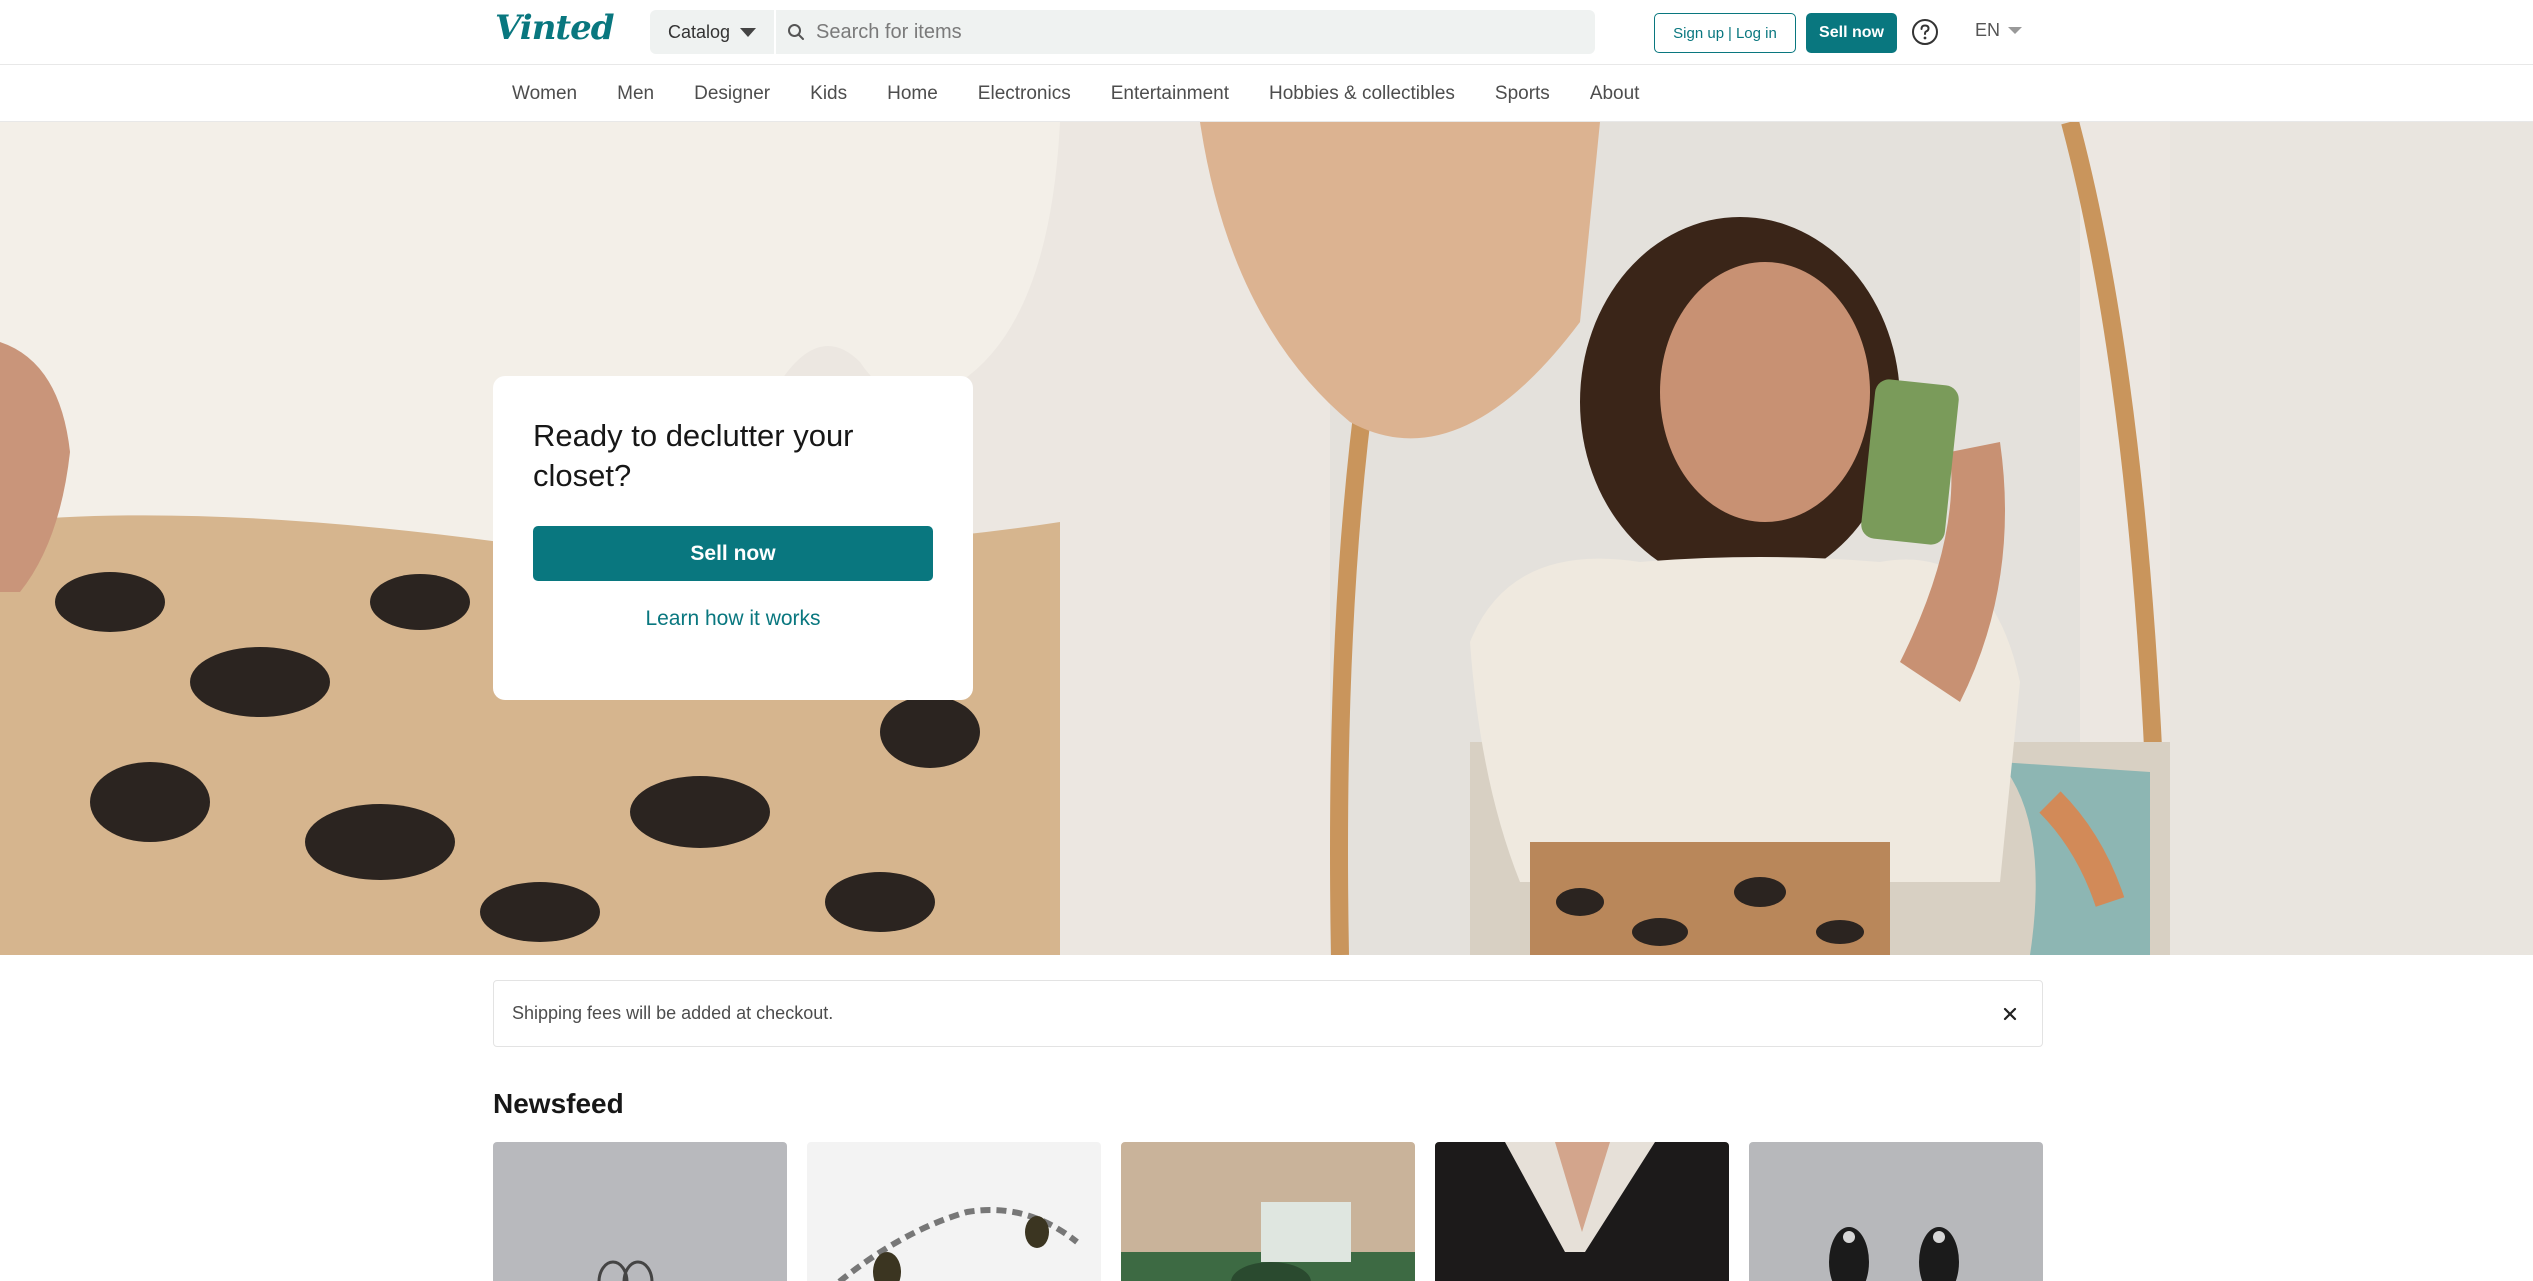  I want to click on nav-item-hobbies: Hobbies & collectibles, so click(1362, 94).